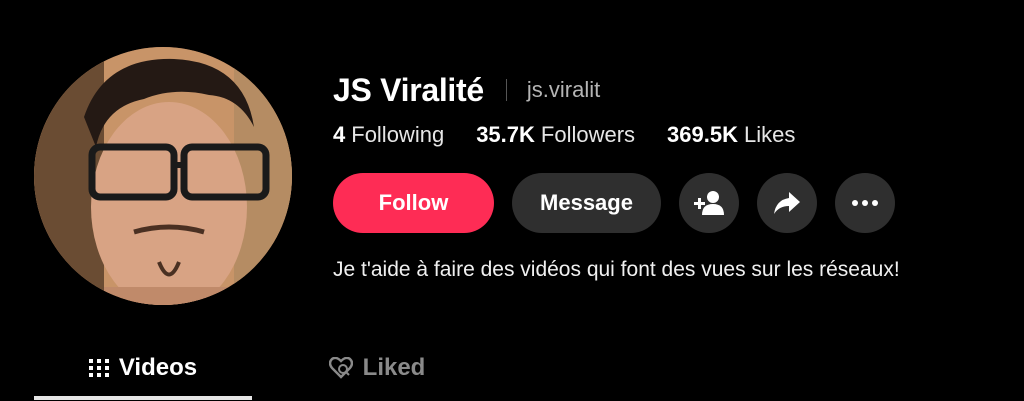 The height and width of the screenshot is (401, 1024). Describe the element at coordinates (588, 134) in the screenshot. I see `followers-label: Followers` at that location.